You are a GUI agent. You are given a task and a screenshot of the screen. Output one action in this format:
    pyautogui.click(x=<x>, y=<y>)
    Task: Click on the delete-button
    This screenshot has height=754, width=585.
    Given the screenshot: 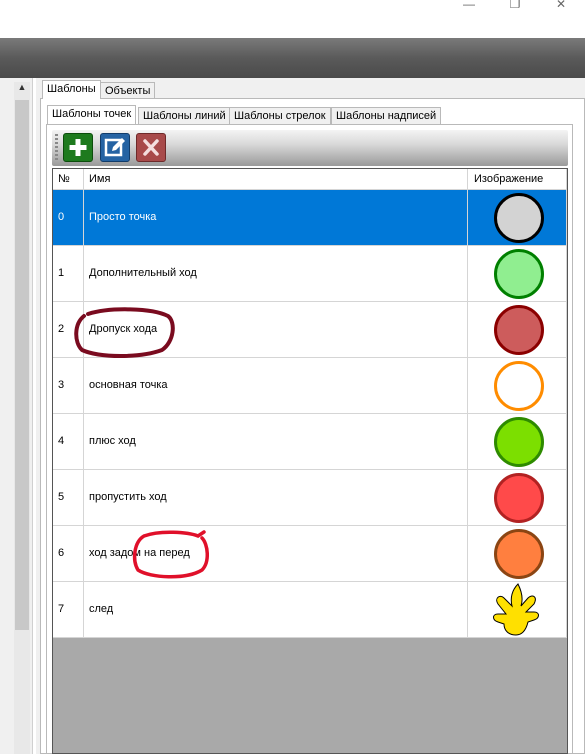 What is the action you would take?
    pyautogui.click(x=151, y=147)
    